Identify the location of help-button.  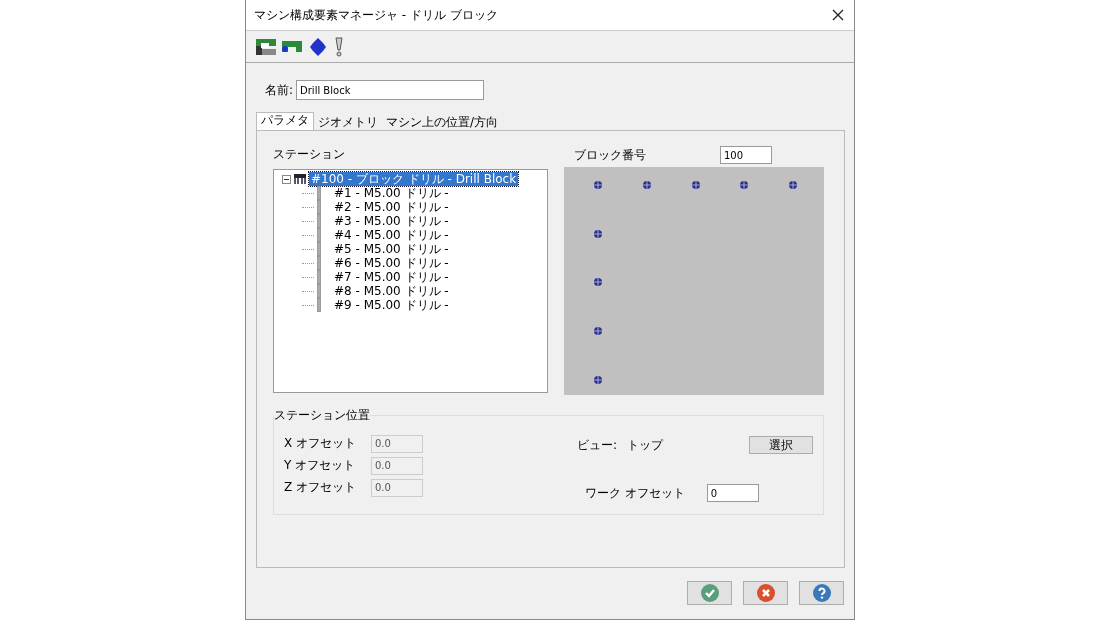
(821, 593).